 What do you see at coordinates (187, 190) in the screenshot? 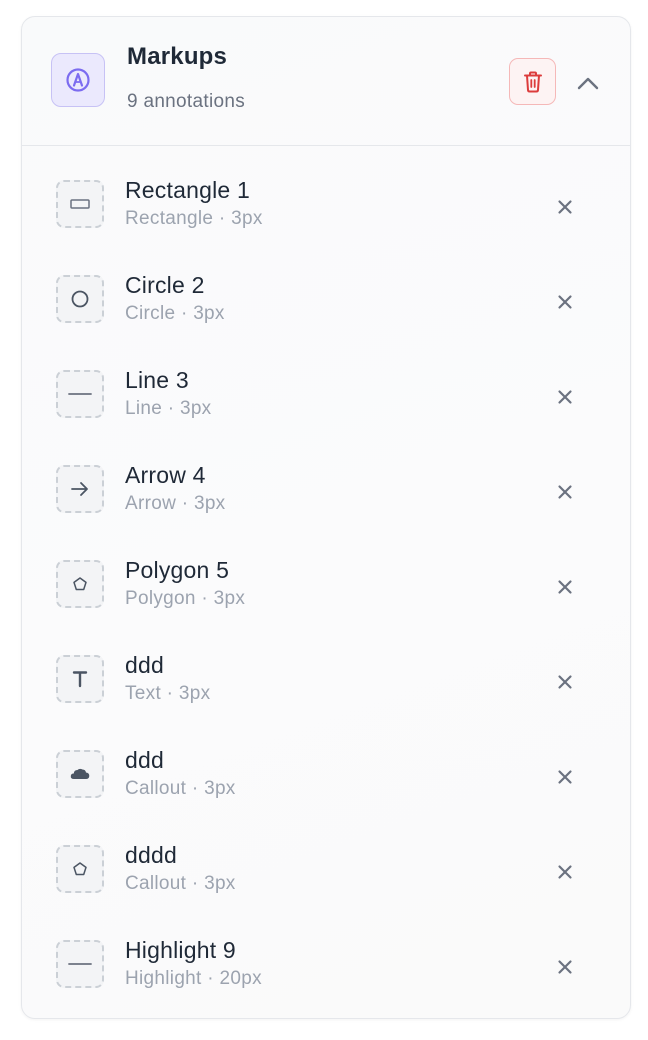
I see `annotation-name: Rectangle 1` at bounding box center [187, 190].